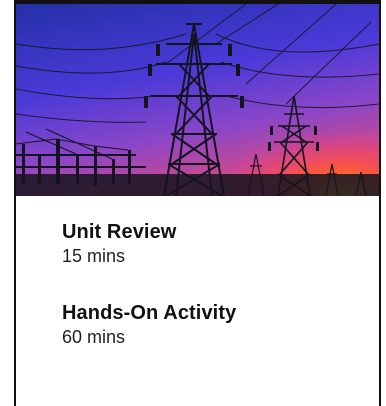 This screenshot has height=406, width=386. I want to click on activity-duration: 60 mins, so click(94, 337).